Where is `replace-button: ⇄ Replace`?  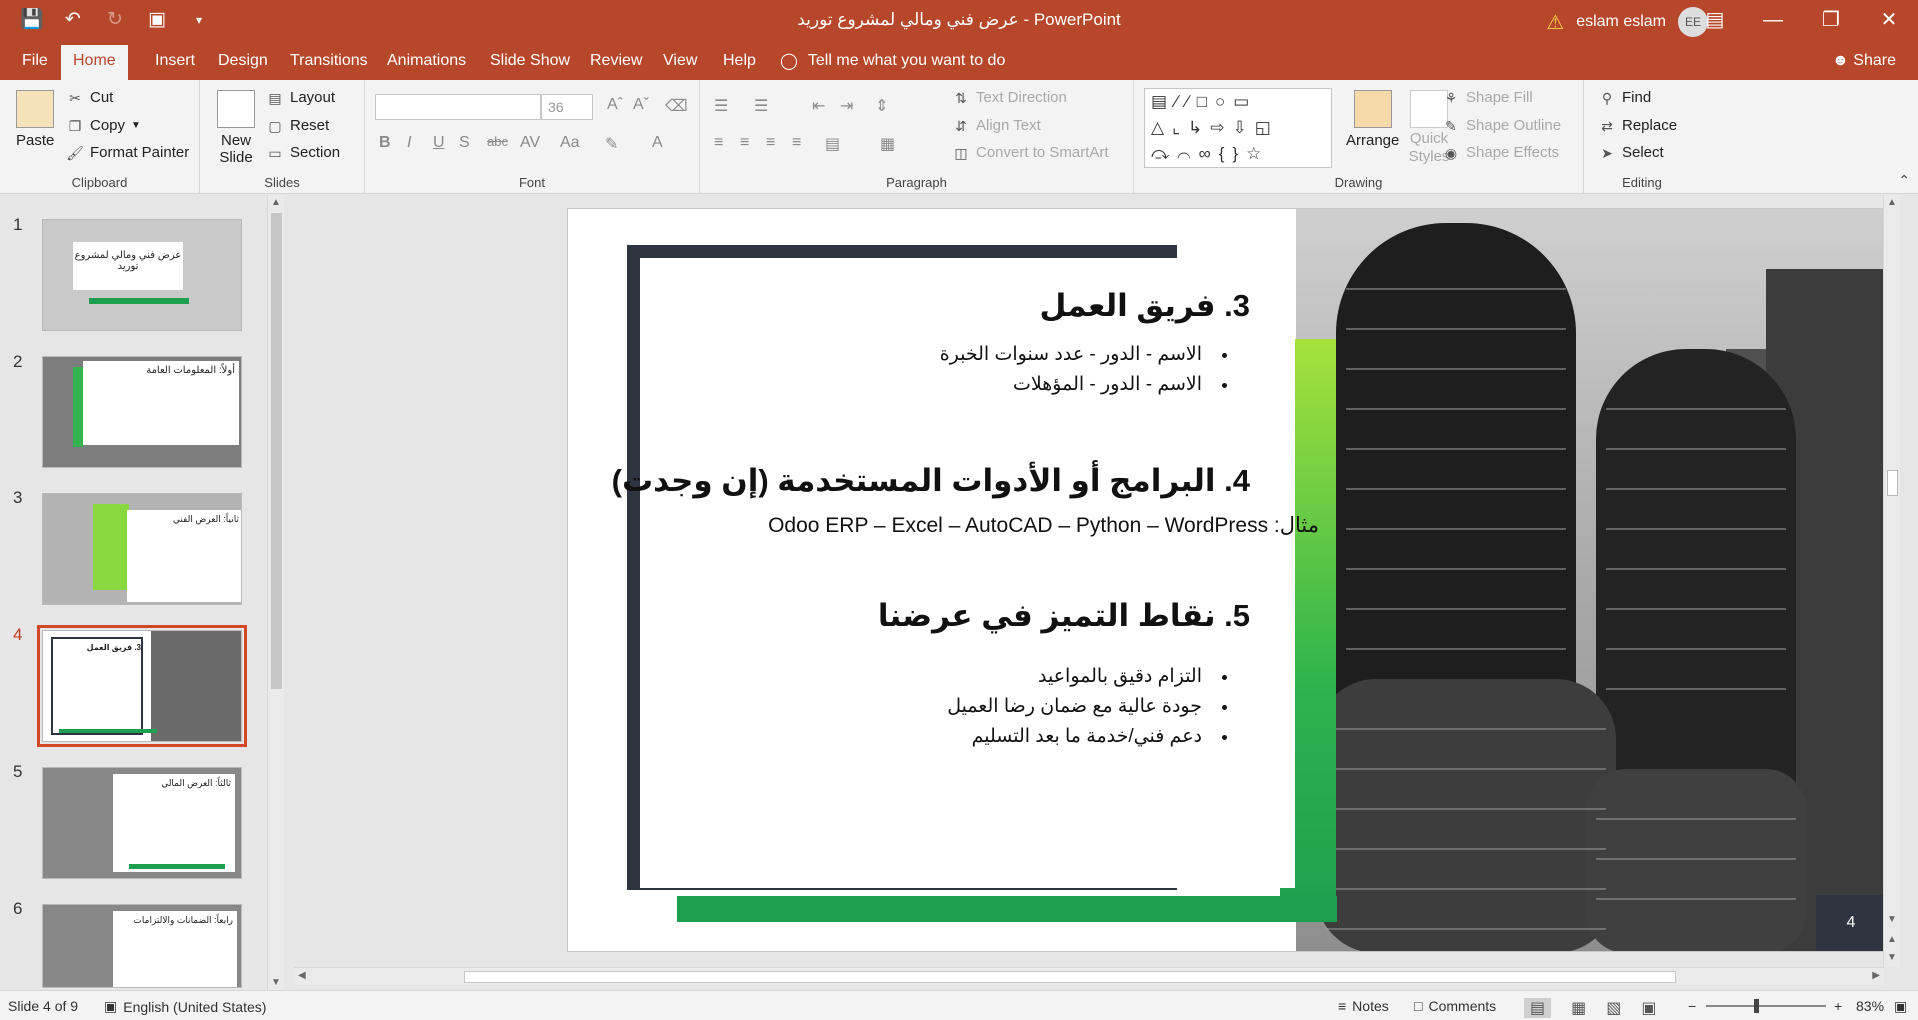 replace-button: ⇄ Replace is located at coordinates (1637, 125).